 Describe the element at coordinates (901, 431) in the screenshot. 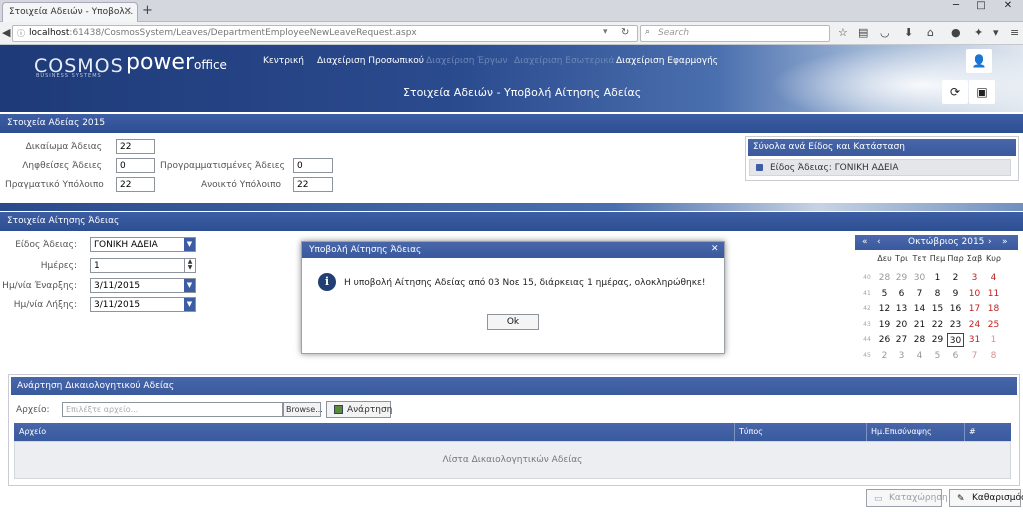

I see `column-date: Ημ.Επισύναψης` at that location.